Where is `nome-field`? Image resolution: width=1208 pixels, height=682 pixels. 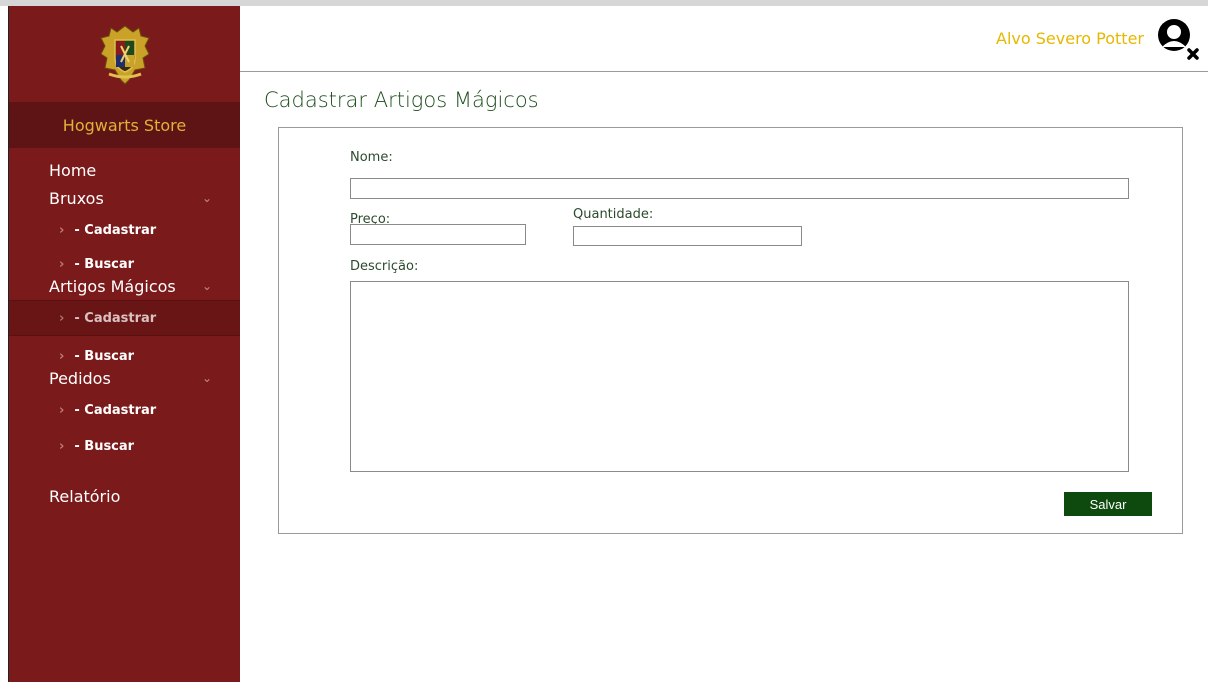 nome-field is located at coordinates (739, 188).